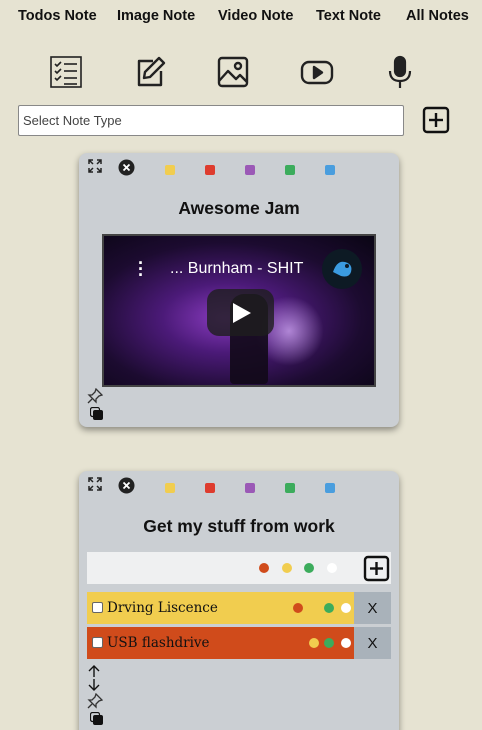  I want to click on video-icon, so click(317, 72).